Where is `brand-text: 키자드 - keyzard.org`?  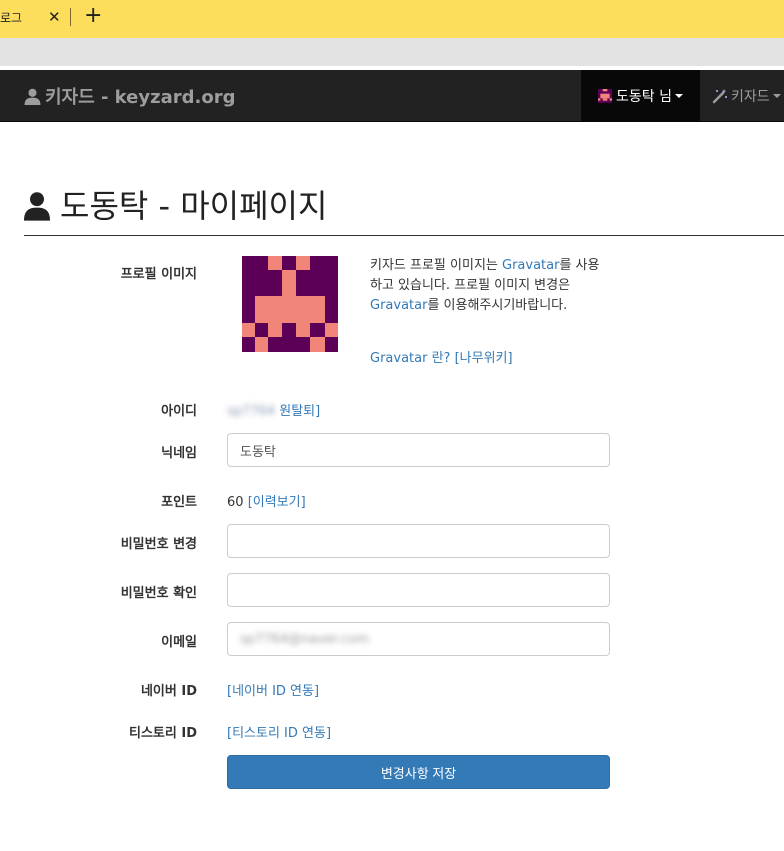
brand-text: 키자드 - keyzard.org is located at coordinates (140, 97).